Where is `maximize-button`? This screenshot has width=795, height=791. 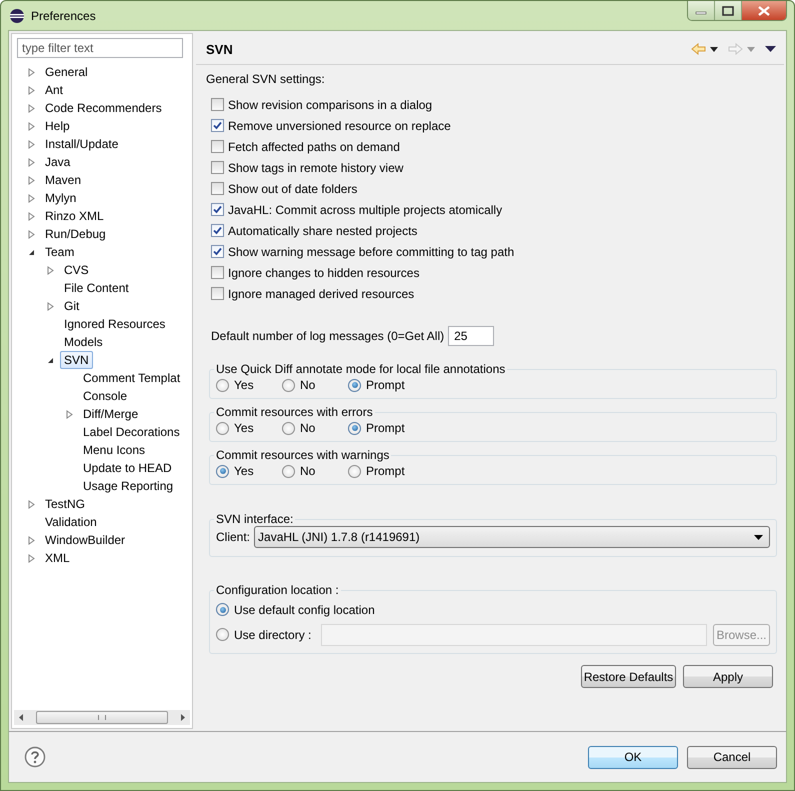
maximize-button is located at coordinates (727, 10).